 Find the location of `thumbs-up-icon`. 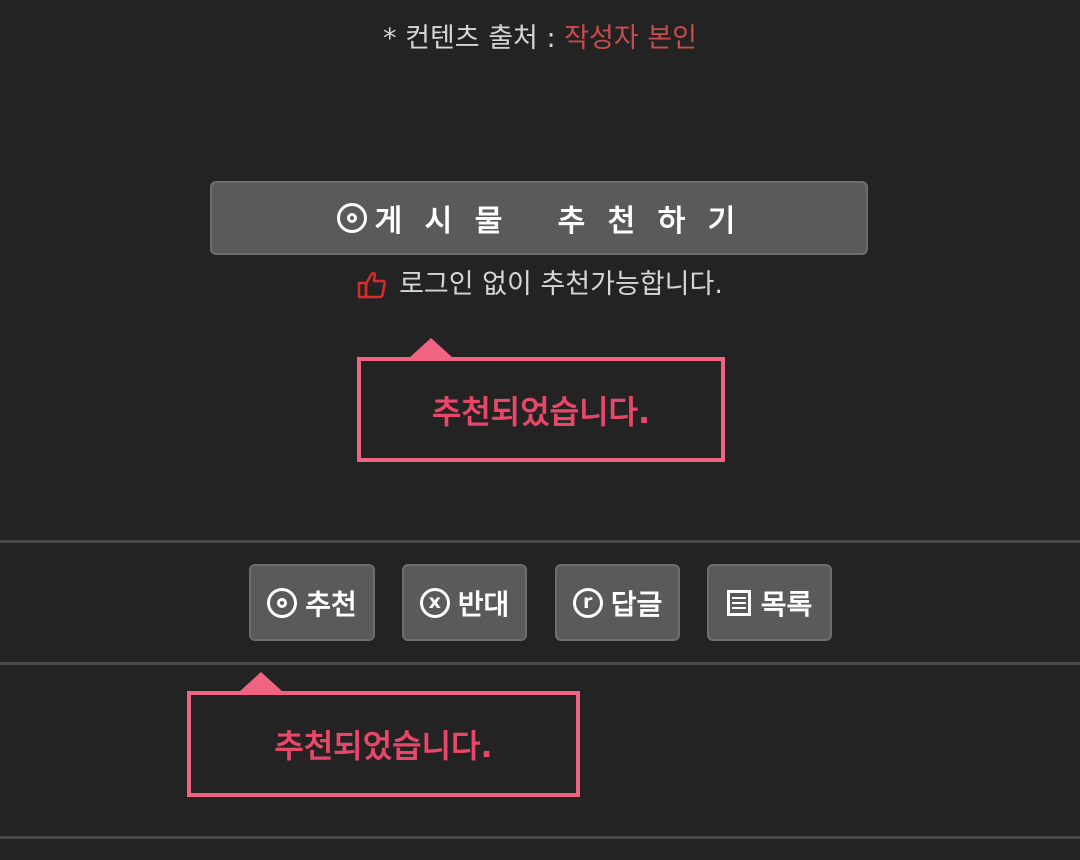

thumbs-up-icon is located at coordinates (371, 285).